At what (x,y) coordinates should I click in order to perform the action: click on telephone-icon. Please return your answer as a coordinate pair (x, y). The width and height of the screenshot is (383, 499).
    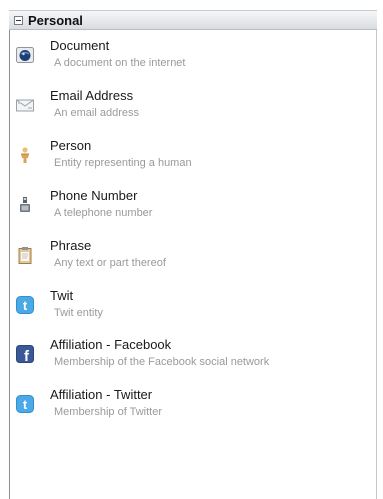
    Looking at the image, I should click on (25, 205).